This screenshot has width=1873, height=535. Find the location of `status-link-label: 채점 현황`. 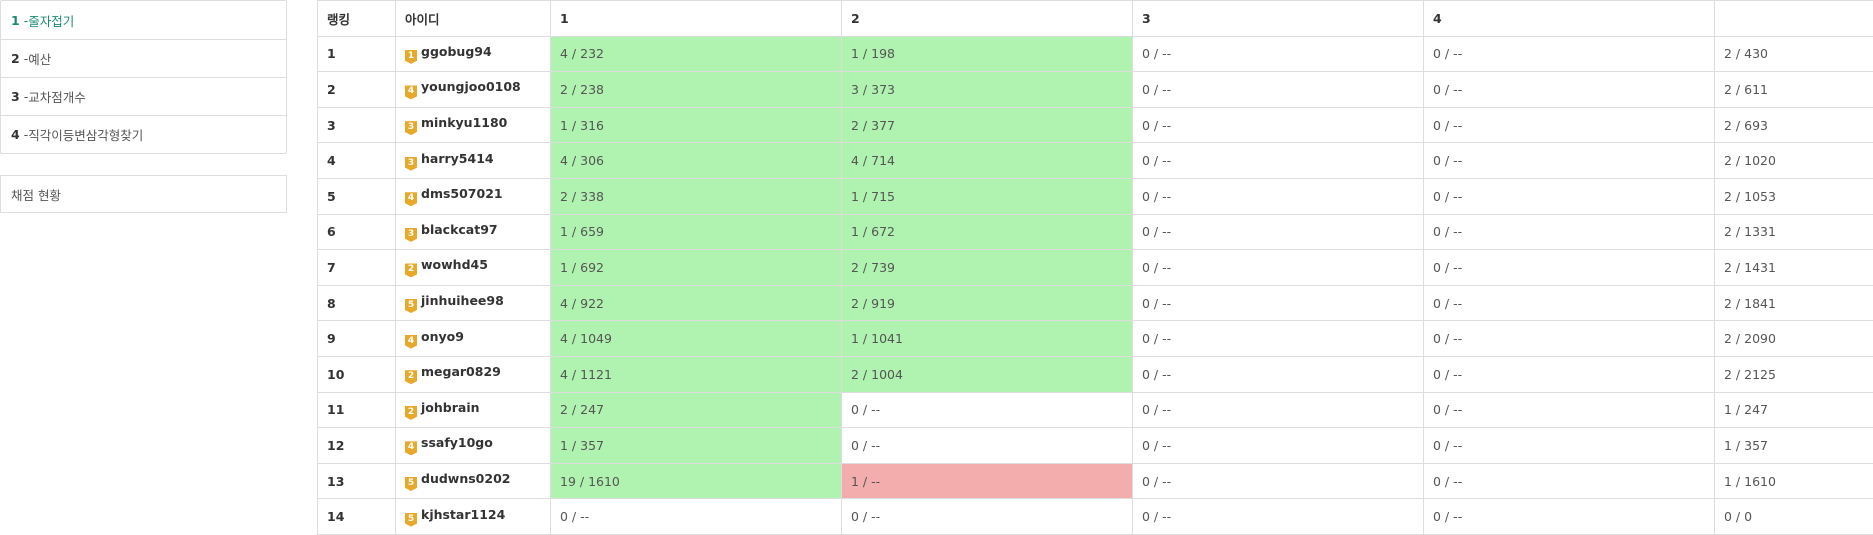

status-link-label: 채점 현황 is located at coordinates (36, 194).